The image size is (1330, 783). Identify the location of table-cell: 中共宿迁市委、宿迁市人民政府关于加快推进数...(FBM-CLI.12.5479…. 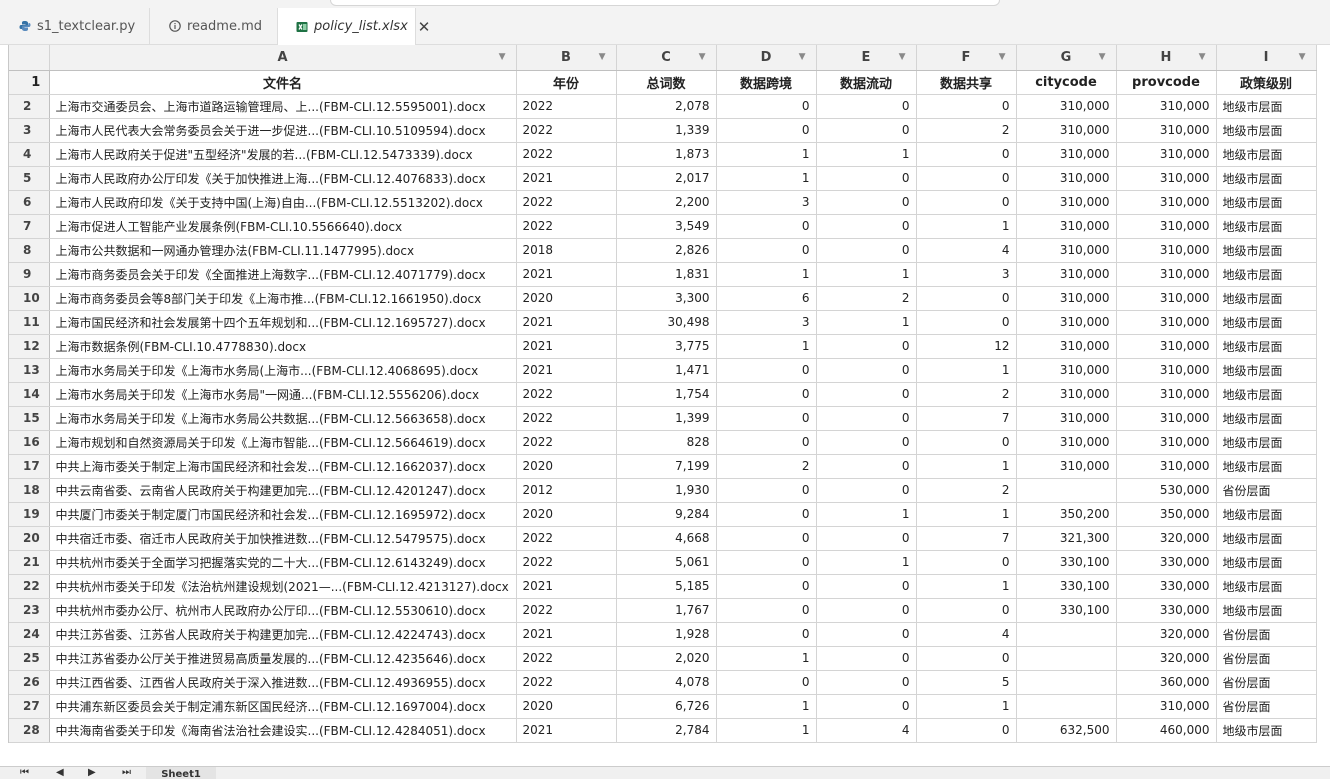
(283, 538).